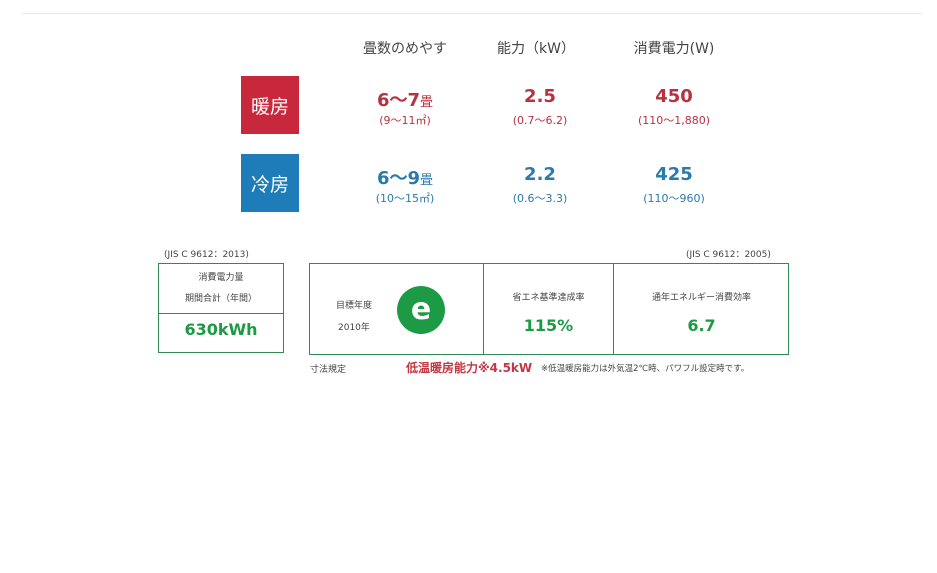  Describe the element at coordinates (405, 120) in the screenshot. I see `heating-tatami-range: (9～11㎡)` at that location.